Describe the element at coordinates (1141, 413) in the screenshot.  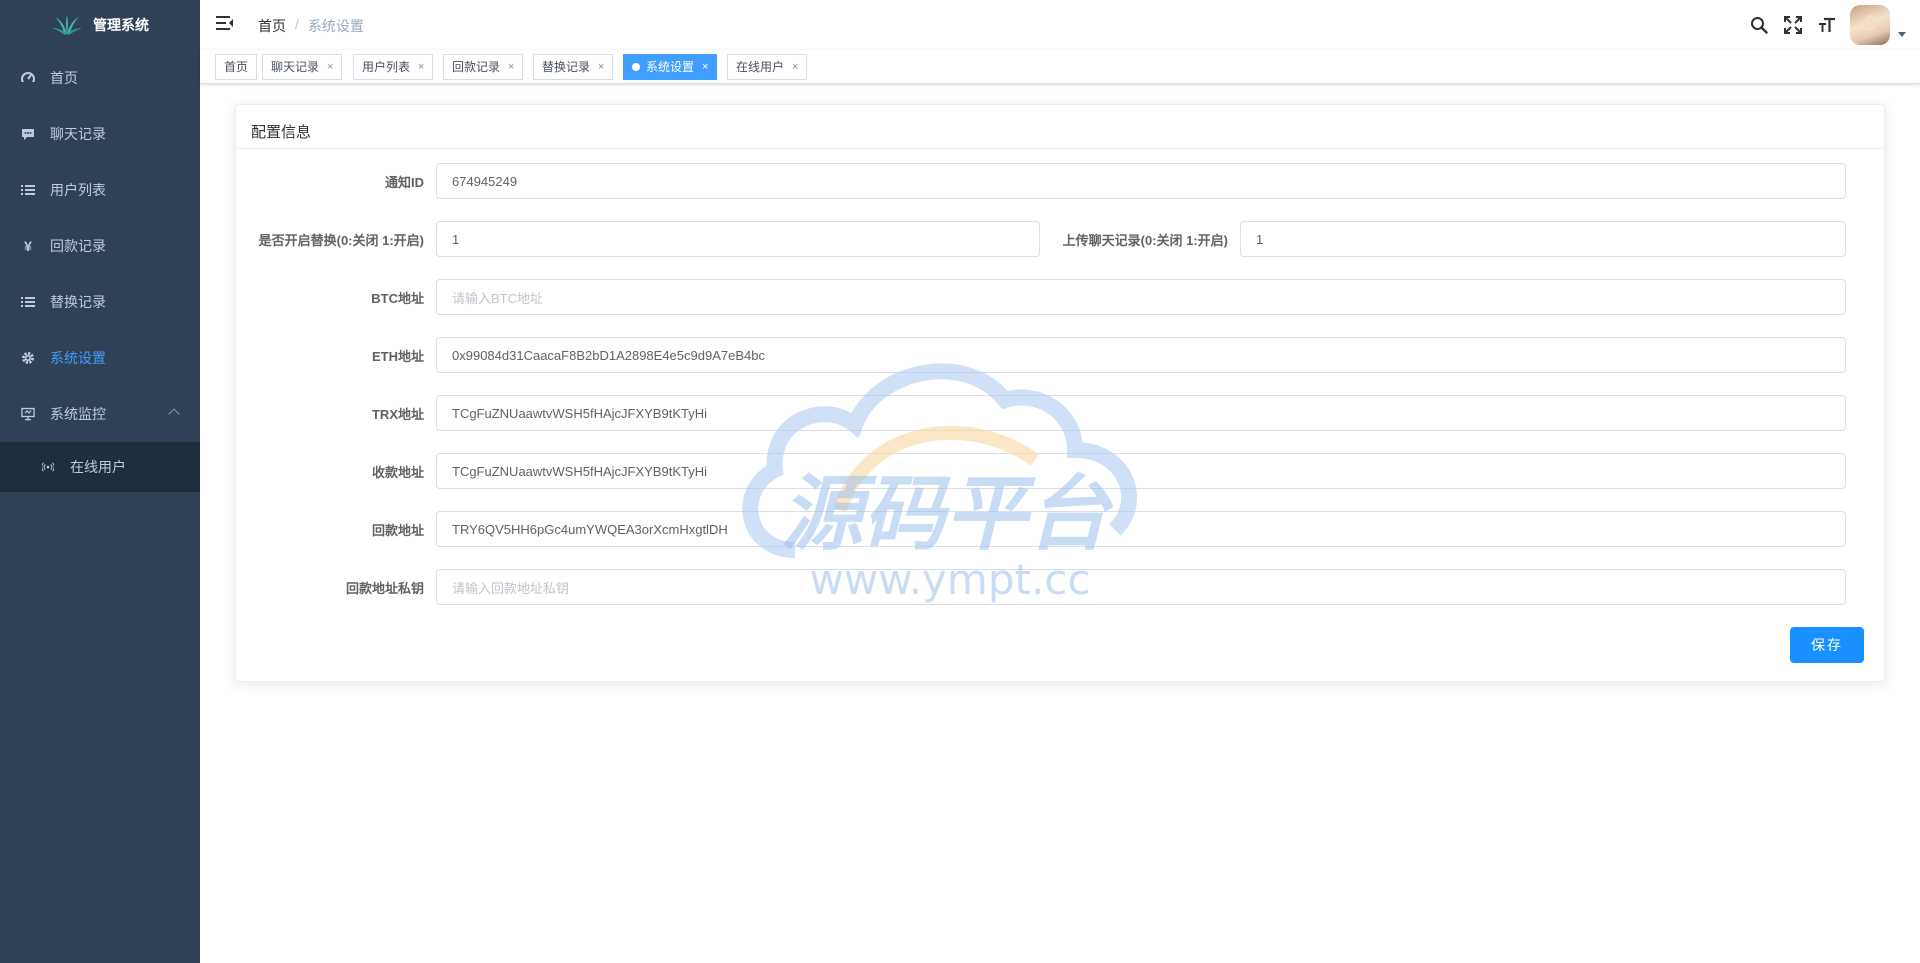
I see `trx-input: TCgFuZNUaawtvWSH5fHAjcJFXYB9tKTyHi` at that location.